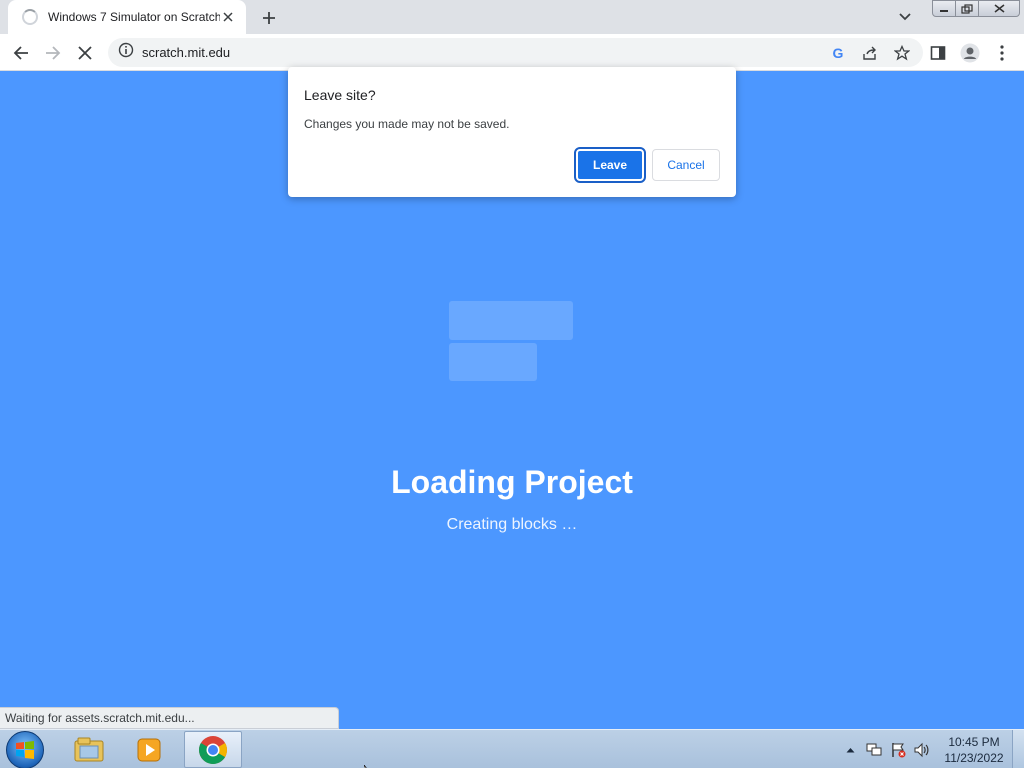  I want to click on windows-logo-icon, so click(25, 750).